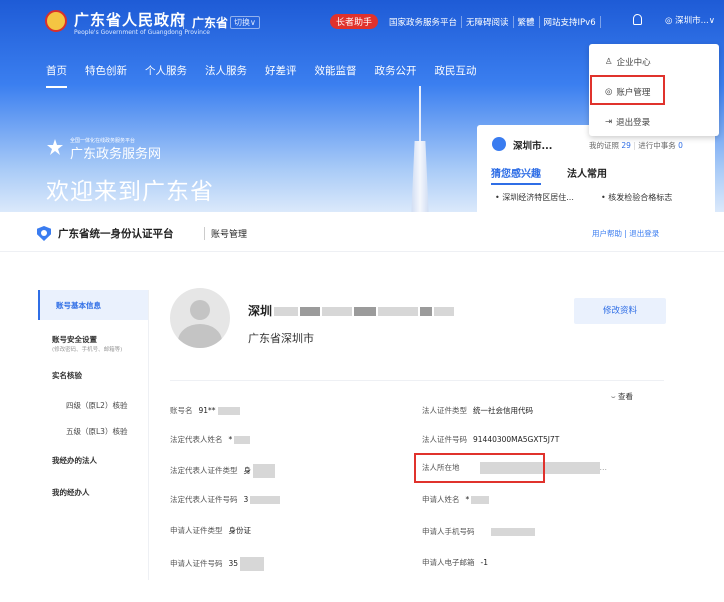  I want to click on field-legal-id-number: 法人证件号码 91440300MA5GXT5J7T, so click(490, 439).